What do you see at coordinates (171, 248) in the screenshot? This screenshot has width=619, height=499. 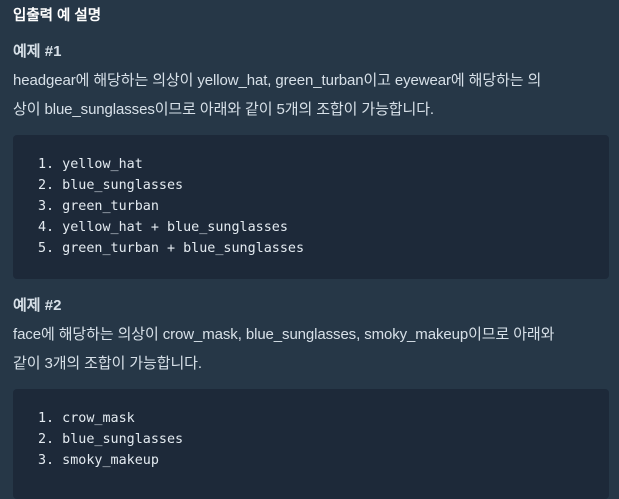 I see `code-line: 5. green_turban + blue_sunglasses` at bounding box center [171, 248].